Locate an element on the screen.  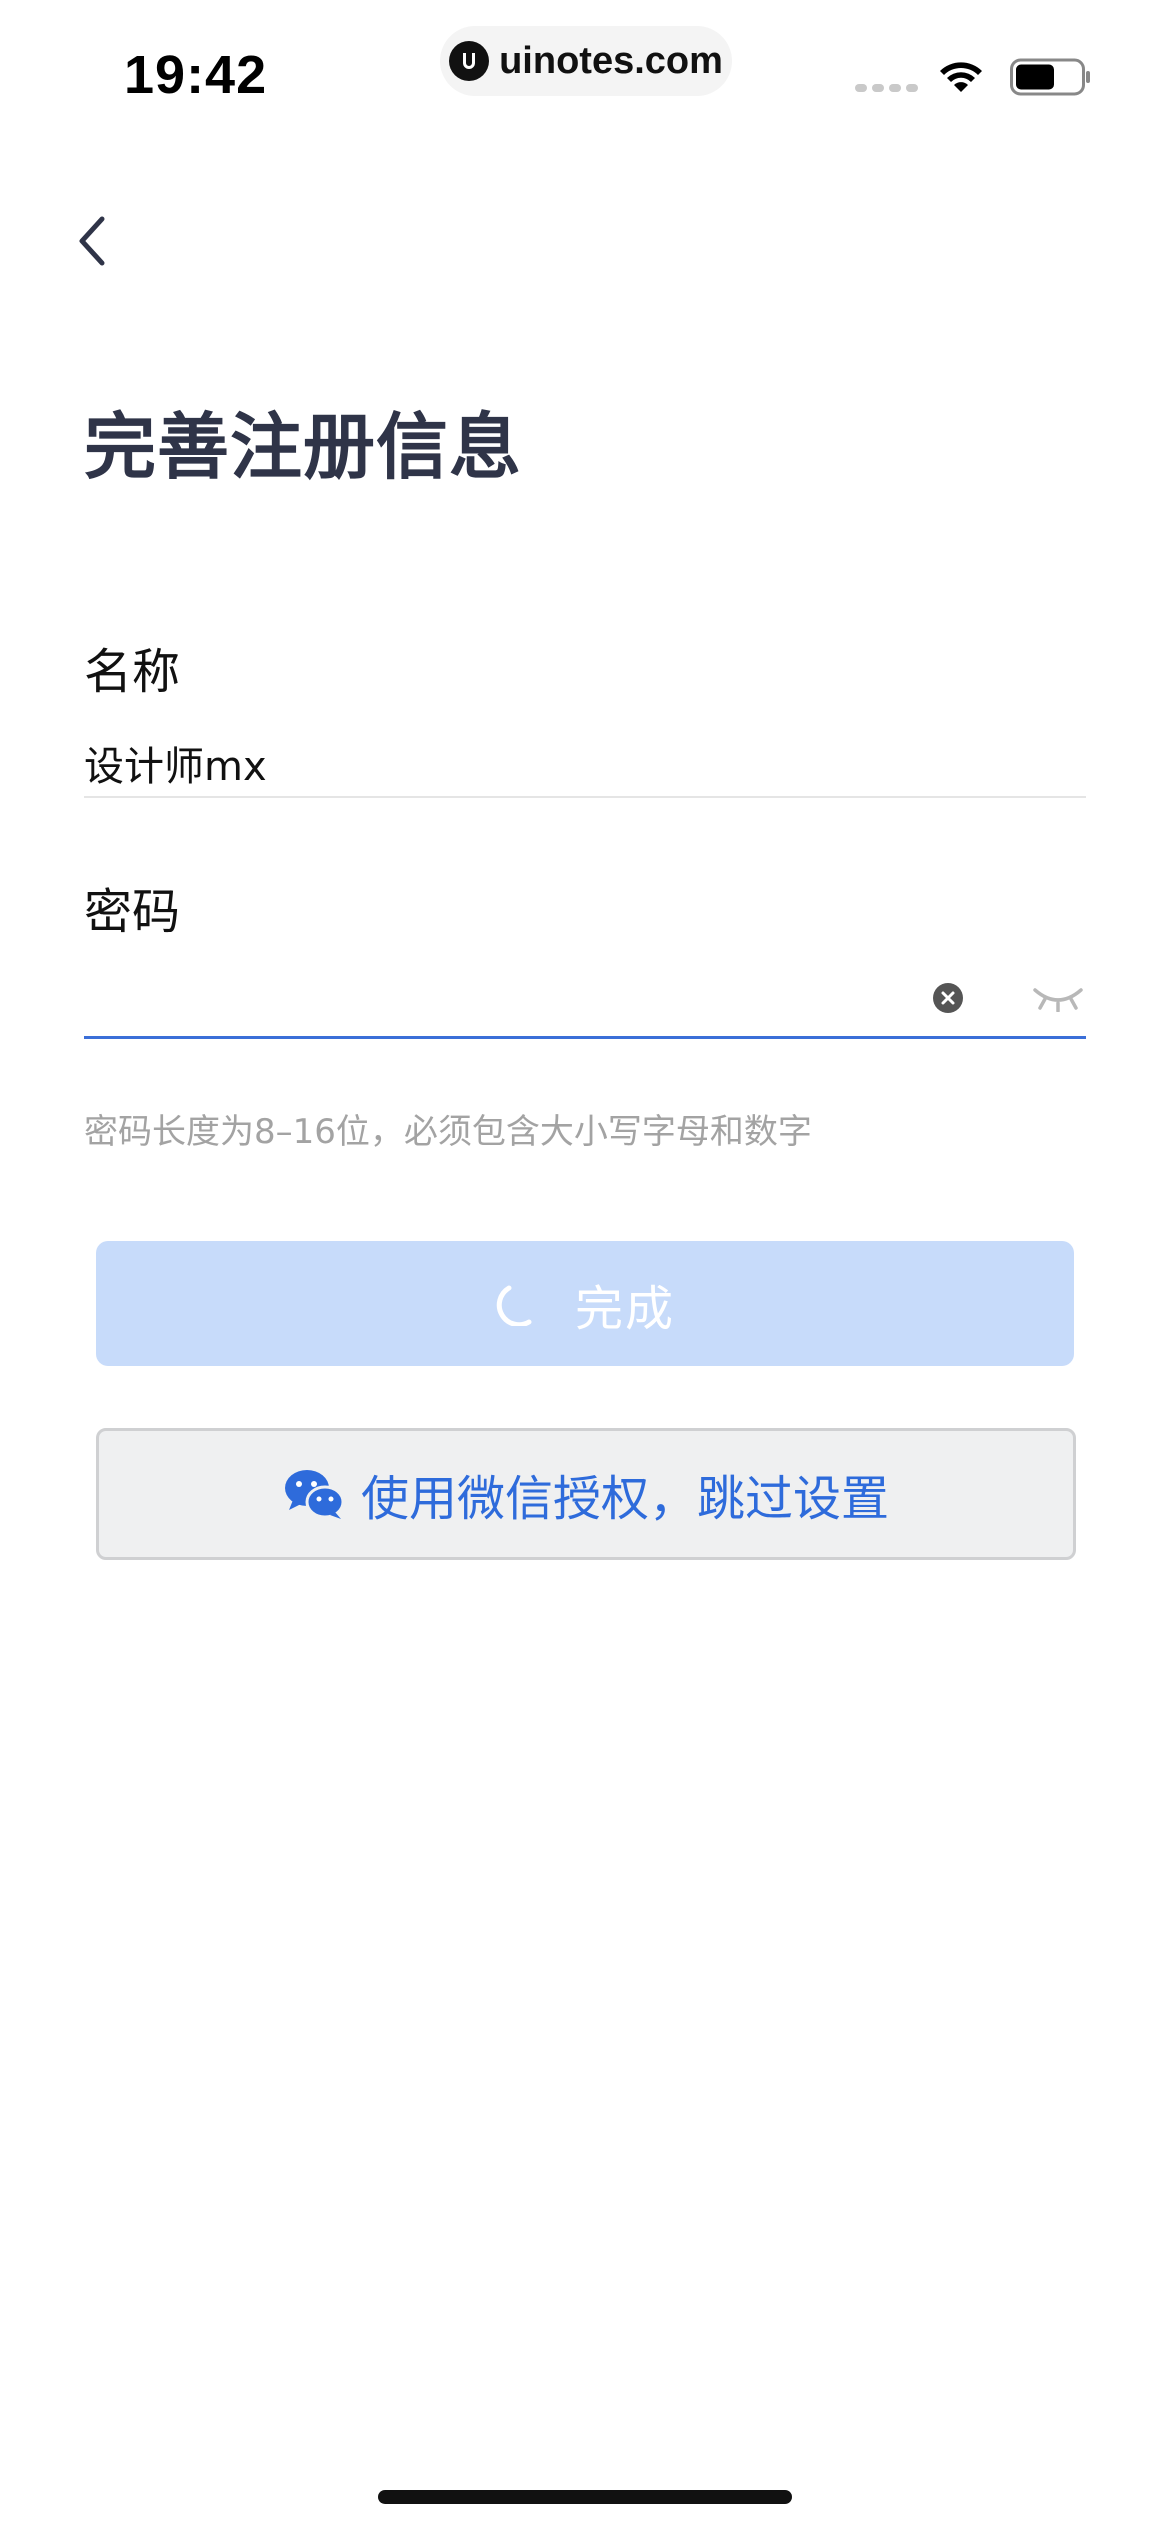
status-bar: 19:42 uinotes.com is located at coordinates (585, 75).